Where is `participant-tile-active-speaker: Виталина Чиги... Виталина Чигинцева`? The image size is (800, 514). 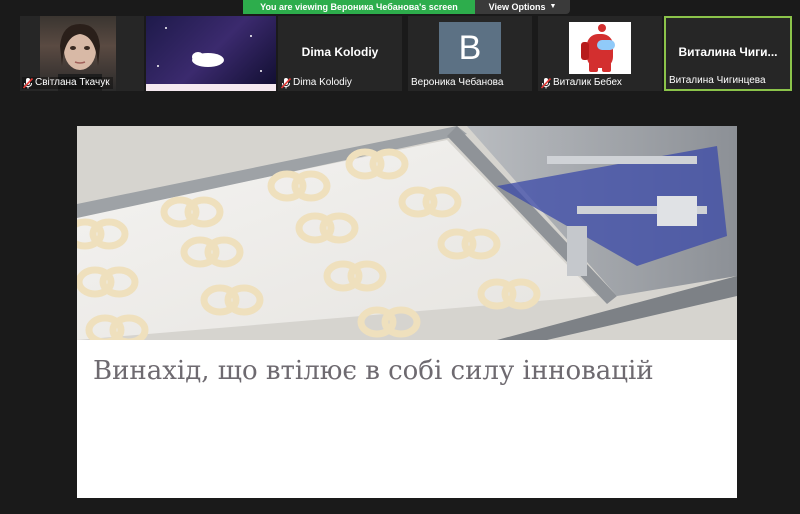 participant-tile-active-speaker: Виталина Чиги... Виталина Чигинцева is located at coordinates (728, 53).